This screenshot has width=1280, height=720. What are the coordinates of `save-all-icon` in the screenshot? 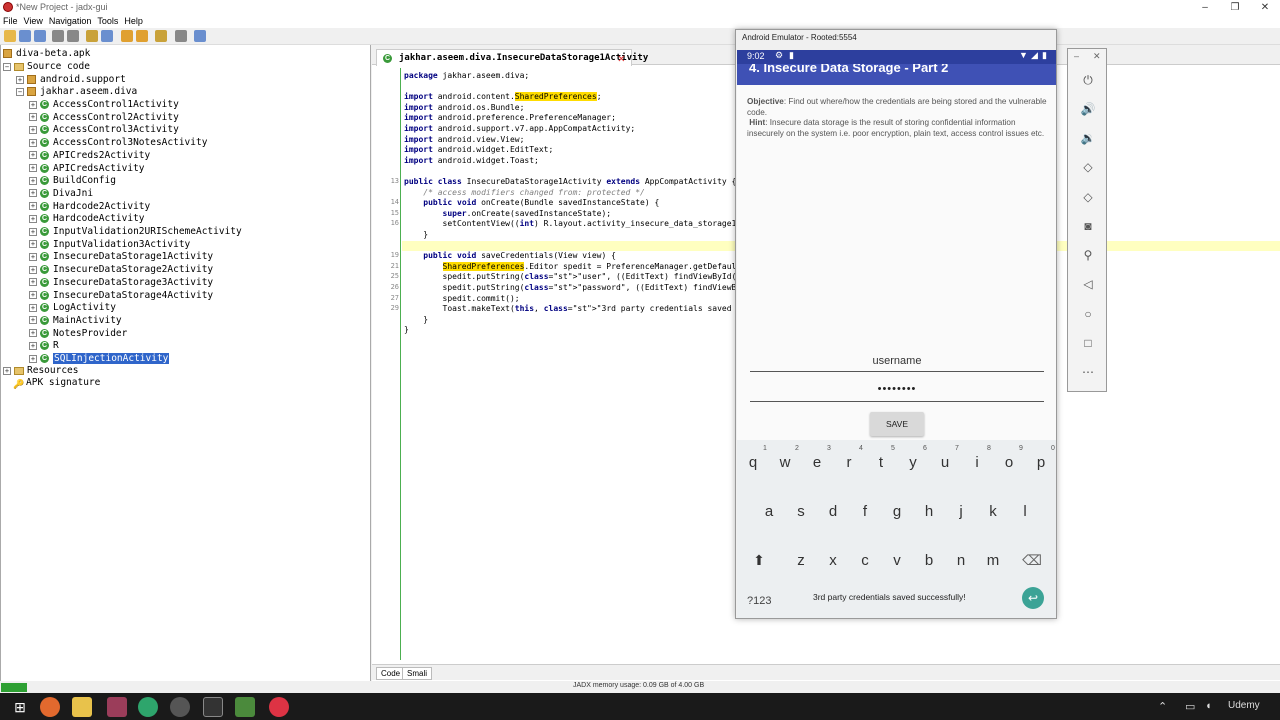 It's located at (40, 36).